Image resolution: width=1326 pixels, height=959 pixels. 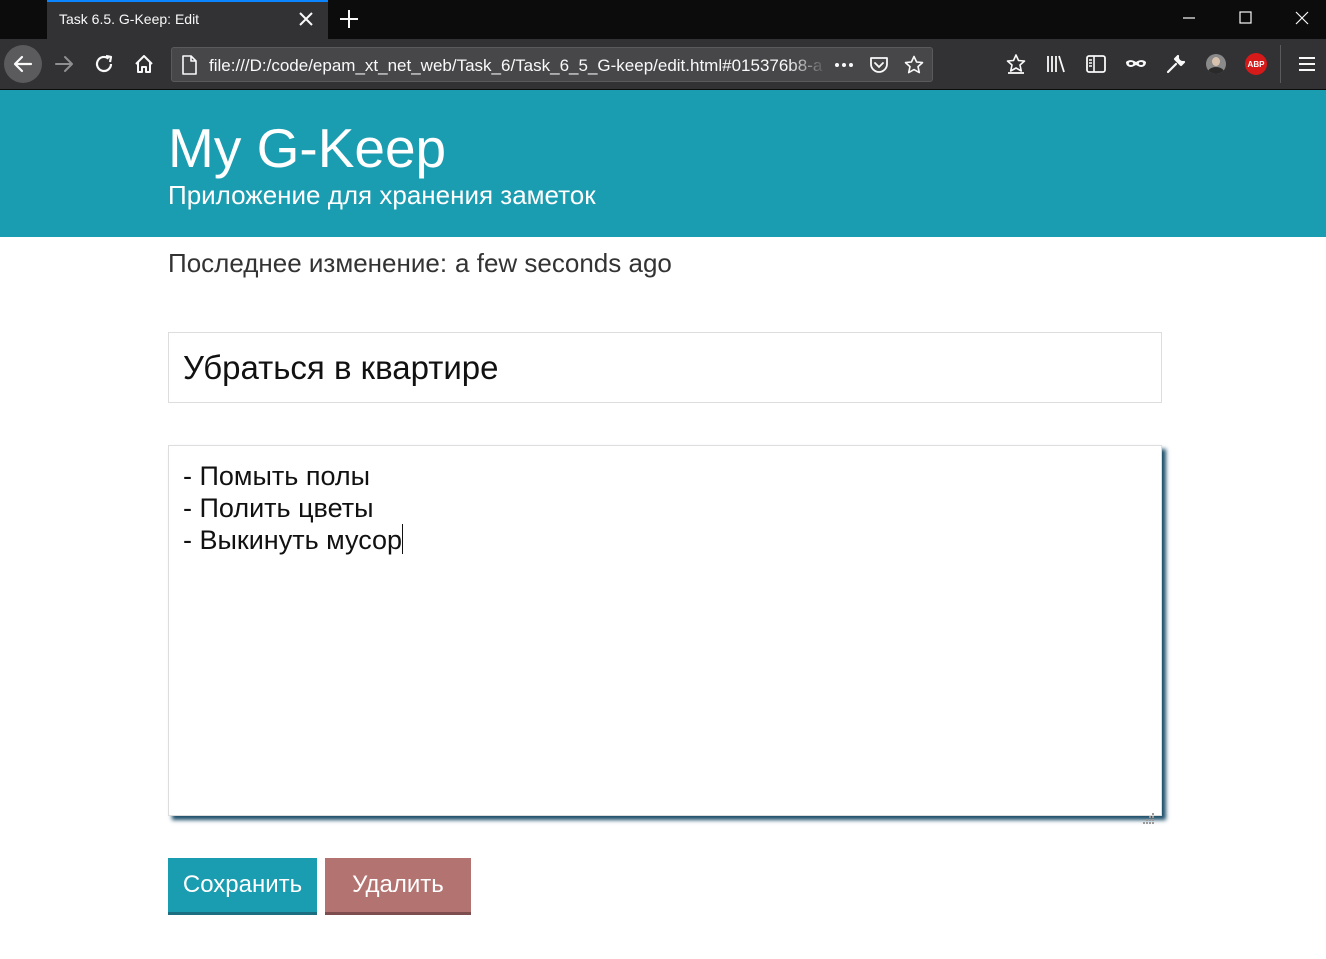 What do you see at coordinates (1189, 18) in the screenshot?
I see `minimize-icon` at bounding box center [1189, 18].